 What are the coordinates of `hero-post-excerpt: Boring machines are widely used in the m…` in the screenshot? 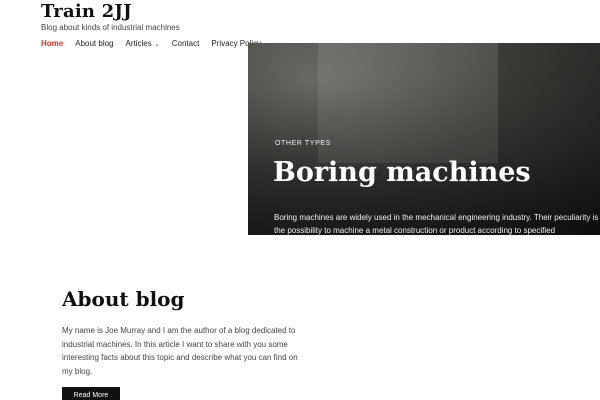 It's located at (436, 224).